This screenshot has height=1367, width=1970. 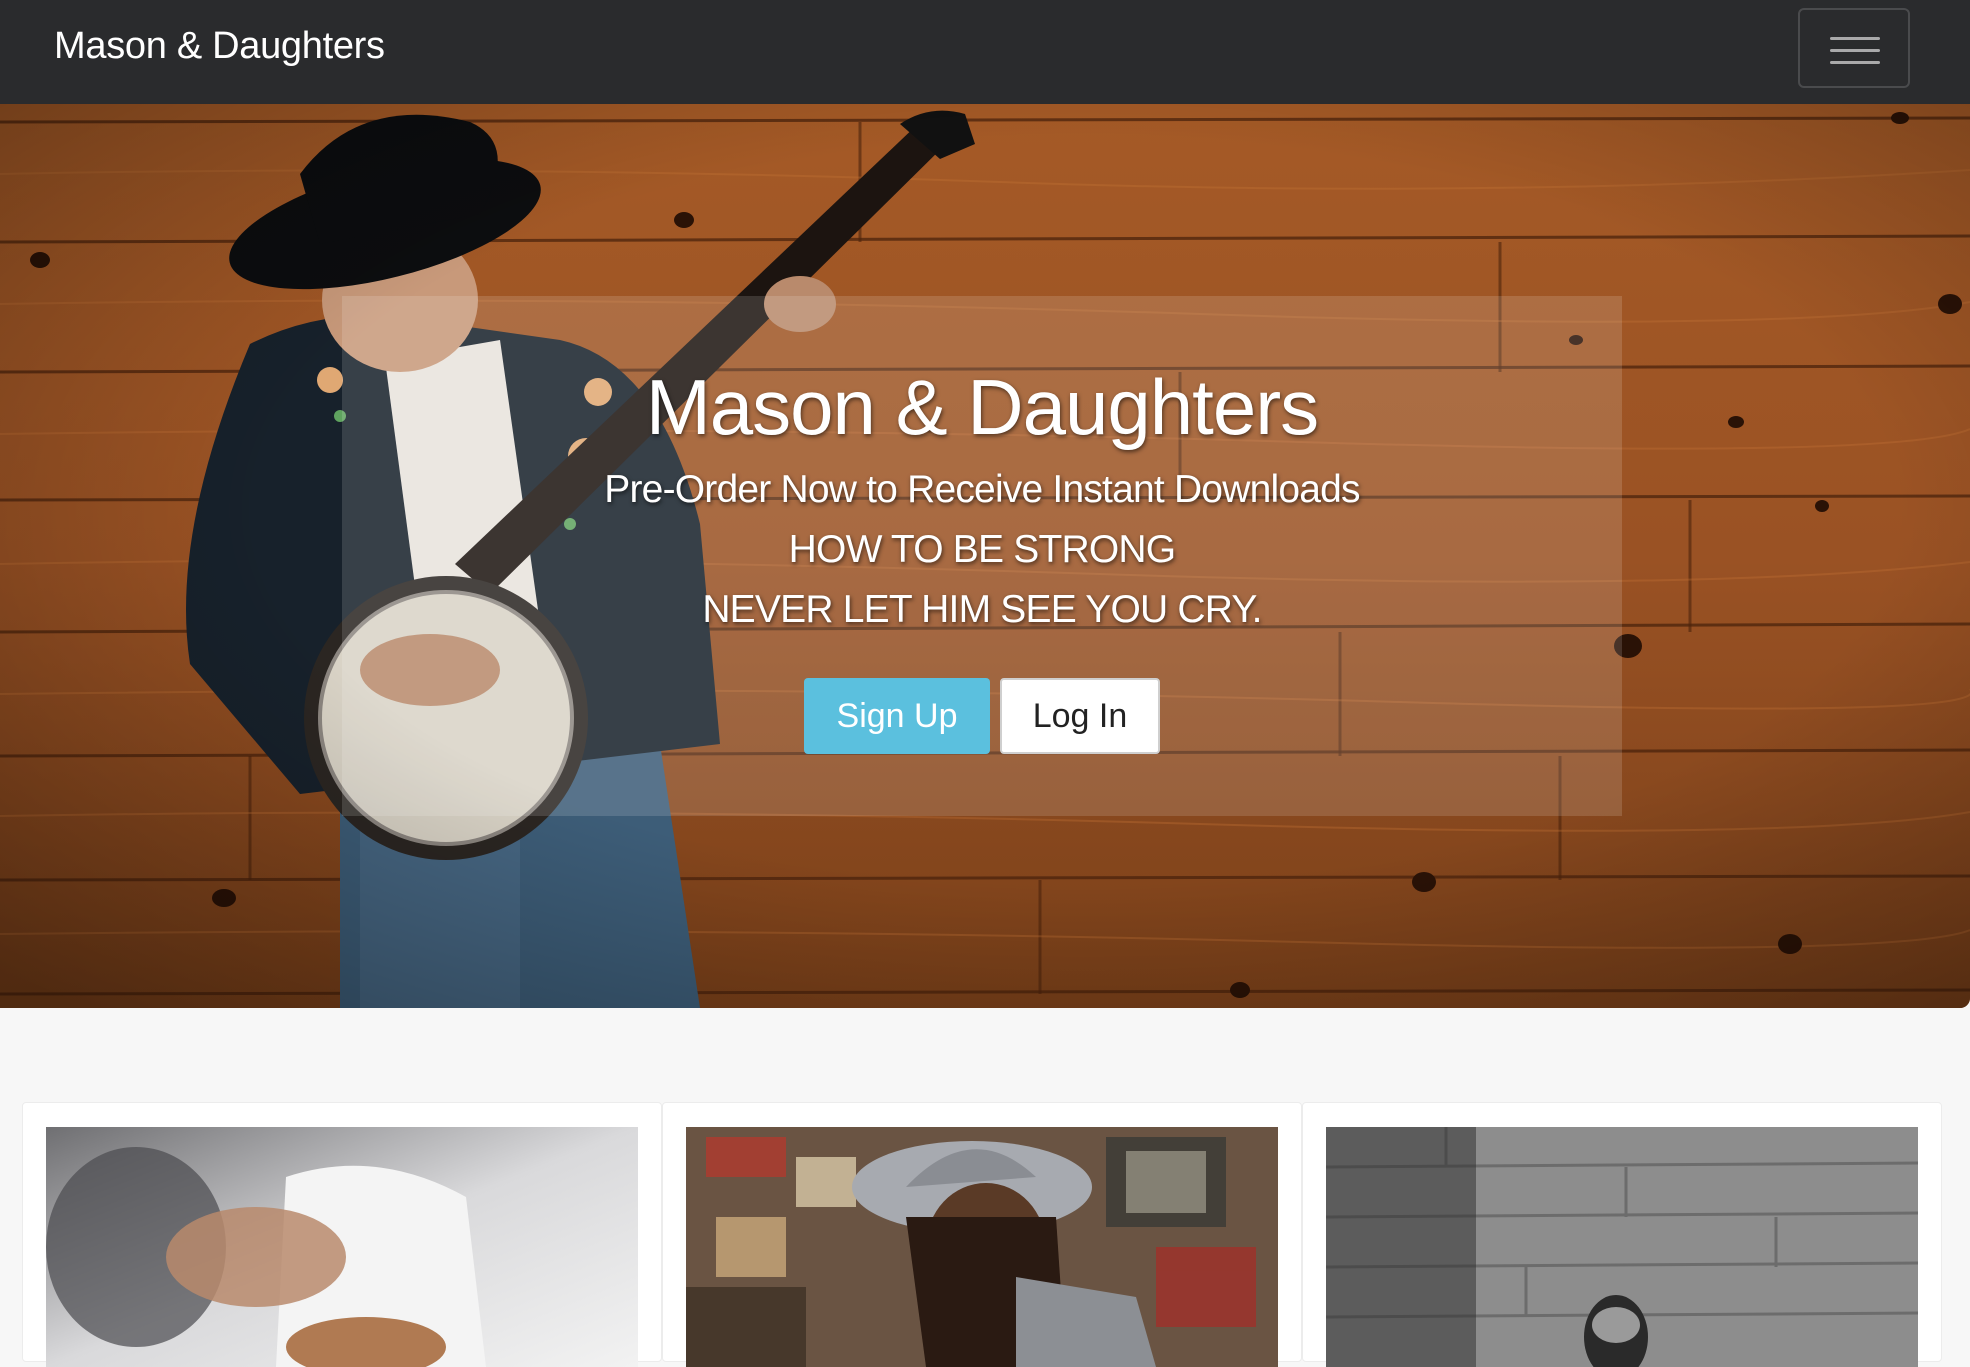 What do you see at coordinates (982, 609) in the screenshot?
I see `hero-line-song-2: NEVER LET HIM SEE YOU CRY.` at bounding box center [982, 609].